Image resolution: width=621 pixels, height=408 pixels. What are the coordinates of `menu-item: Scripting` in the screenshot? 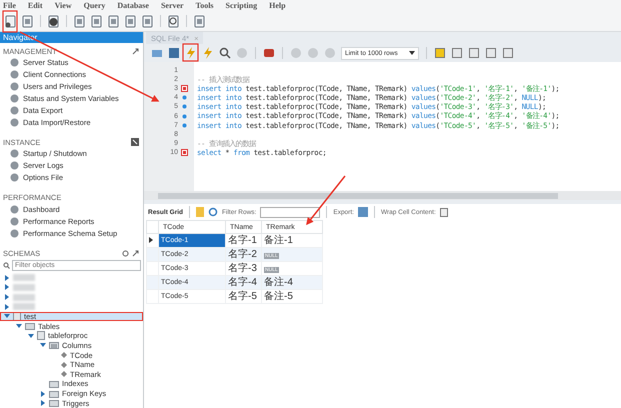 It's located at (242, 5).